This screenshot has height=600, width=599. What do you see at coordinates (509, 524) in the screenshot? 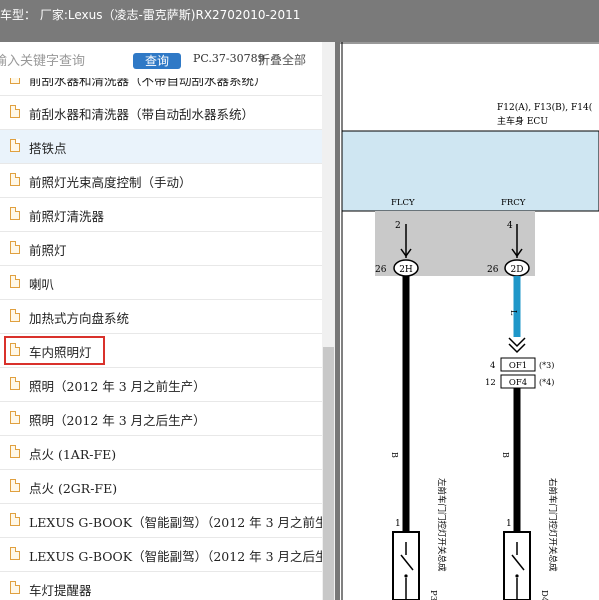
I see `switch-right-pin: 1` at bounding box center [509, 524].